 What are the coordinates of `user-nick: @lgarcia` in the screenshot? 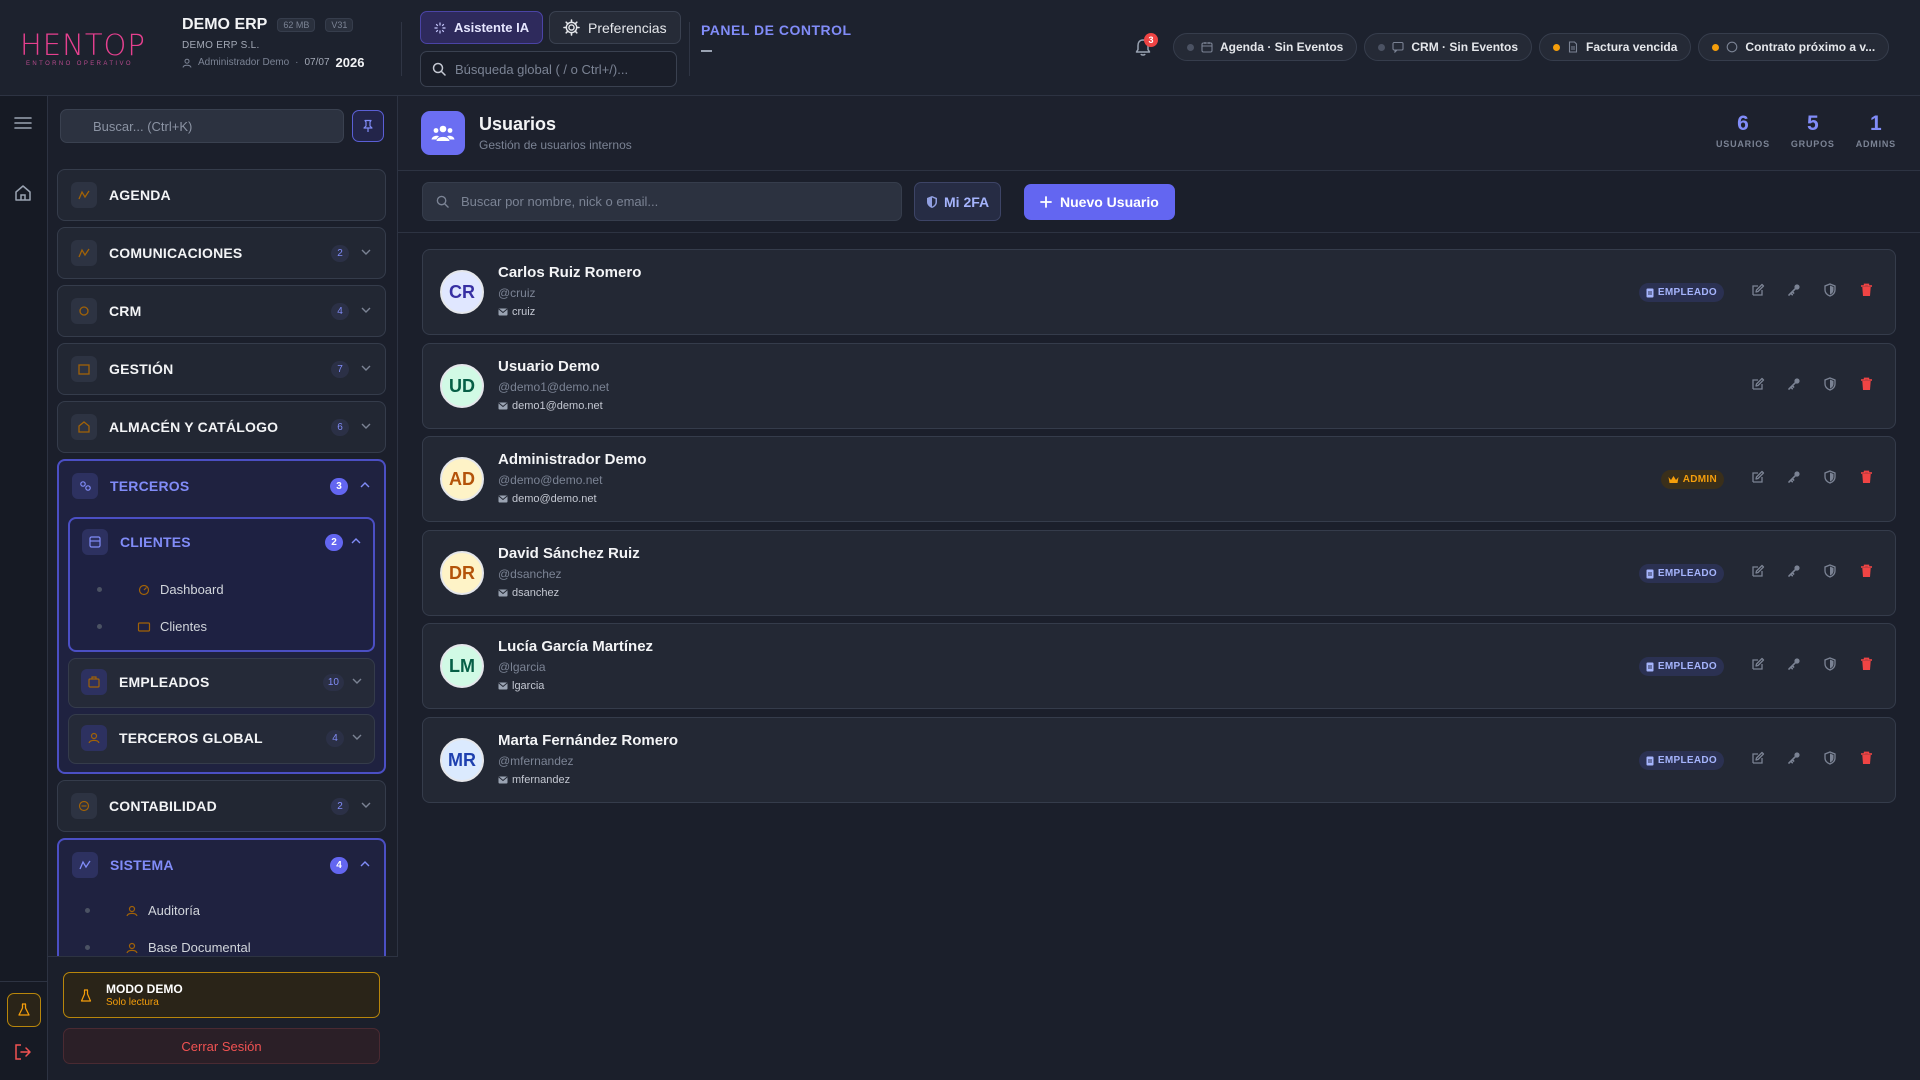 It's located at (522, 667).